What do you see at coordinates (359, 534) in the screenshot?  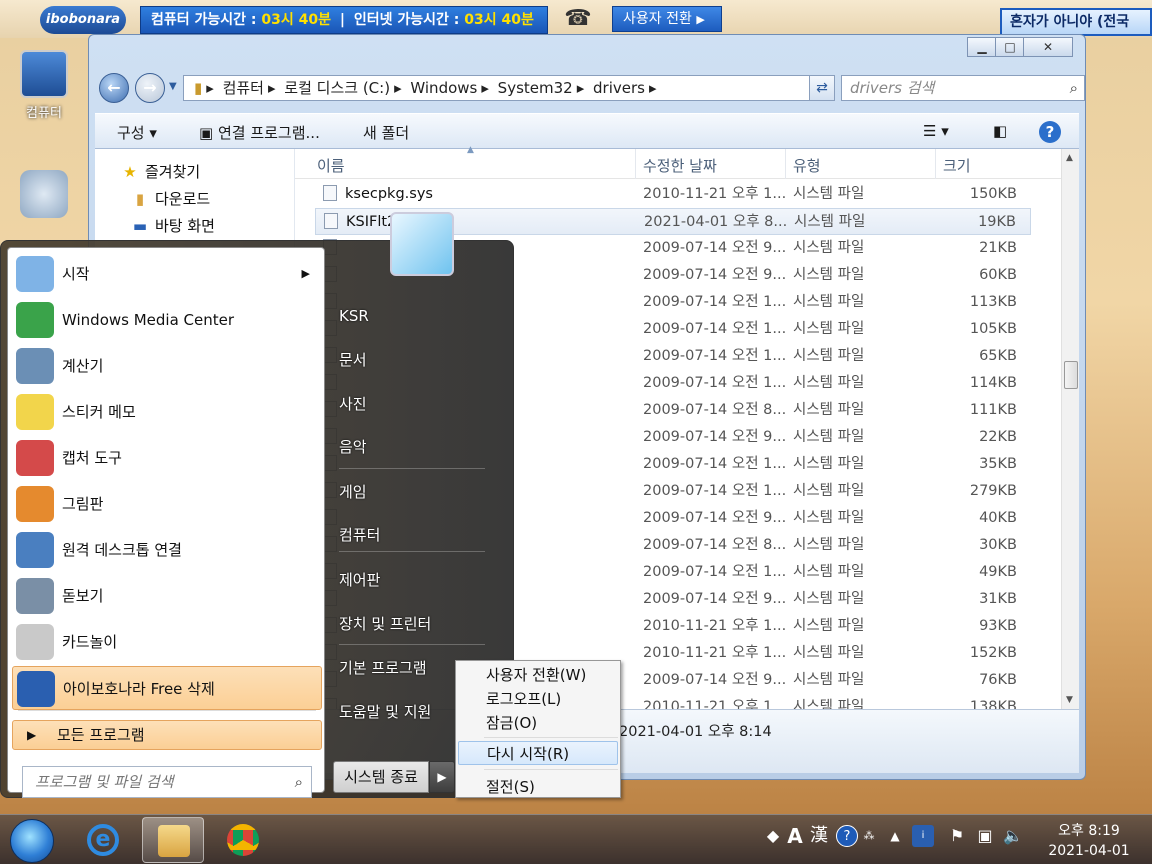 I see `start-right-item: 컴퓨터` at bounding box center [359, 534].